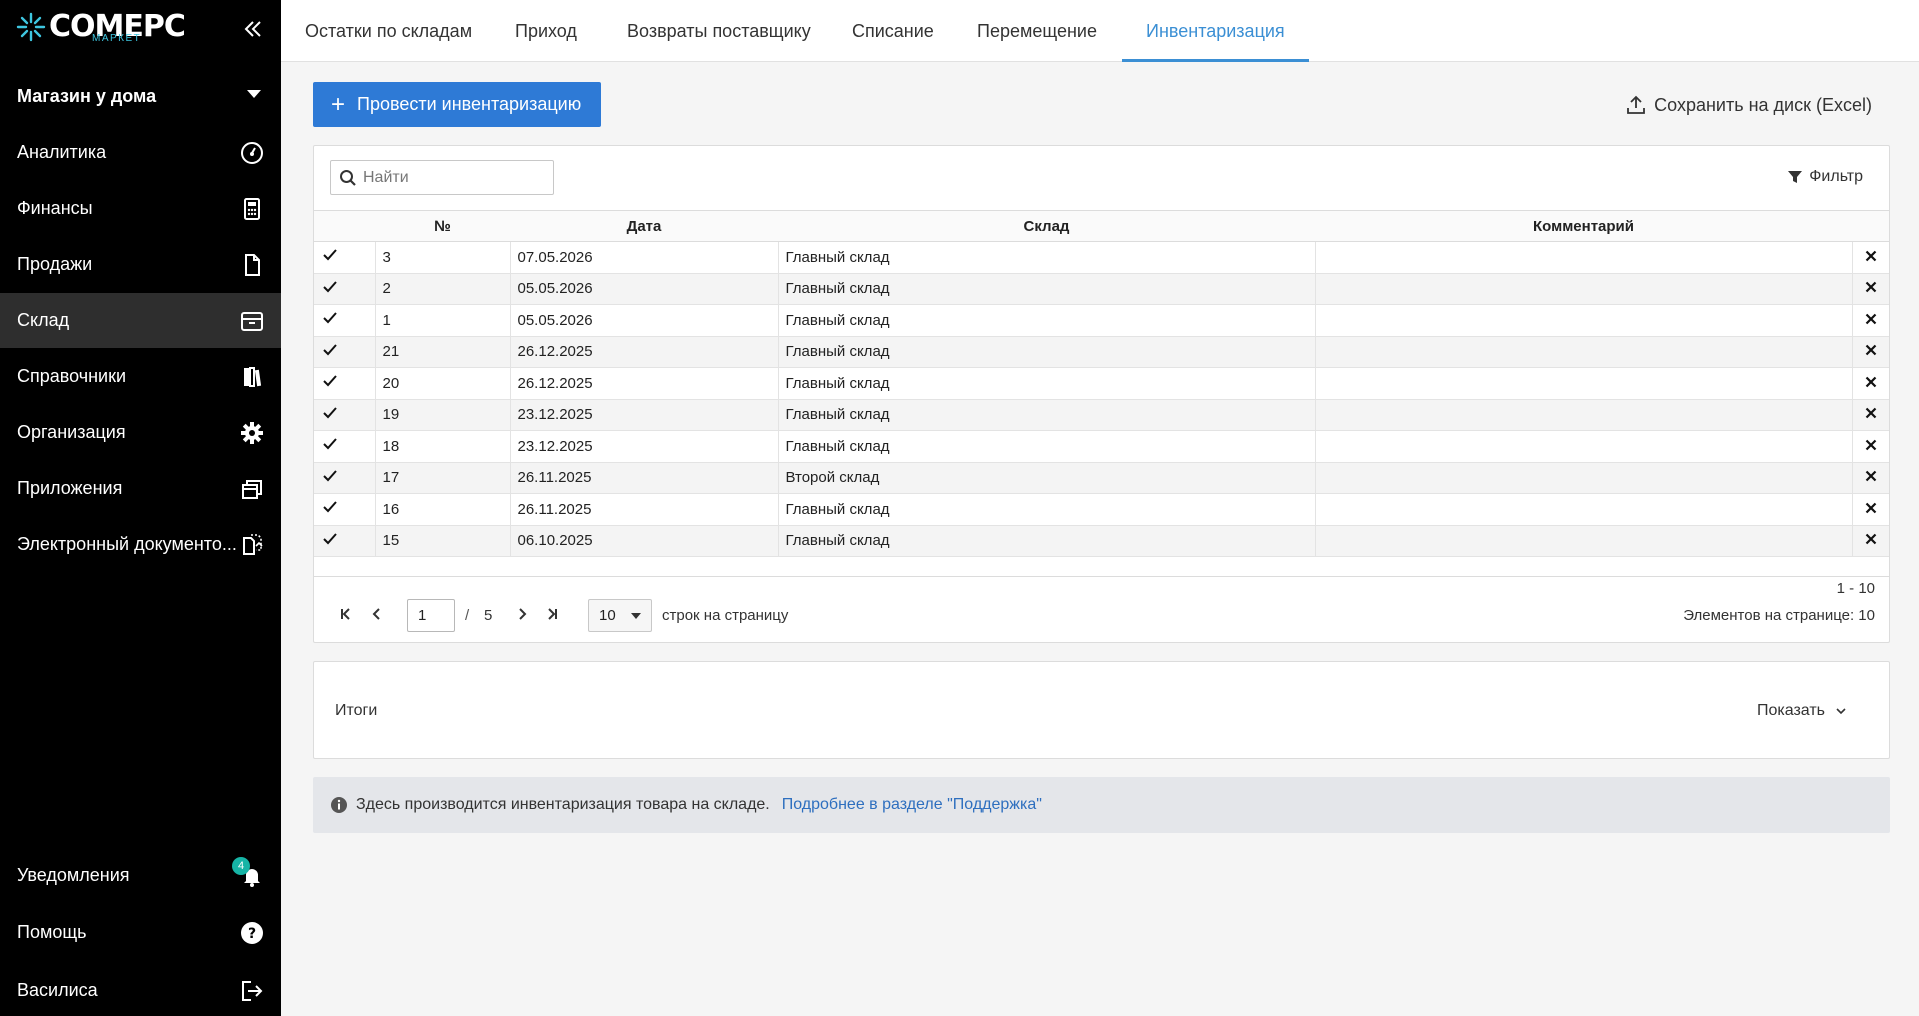  I want to click on chevron-down-icon, so click(254, 94).